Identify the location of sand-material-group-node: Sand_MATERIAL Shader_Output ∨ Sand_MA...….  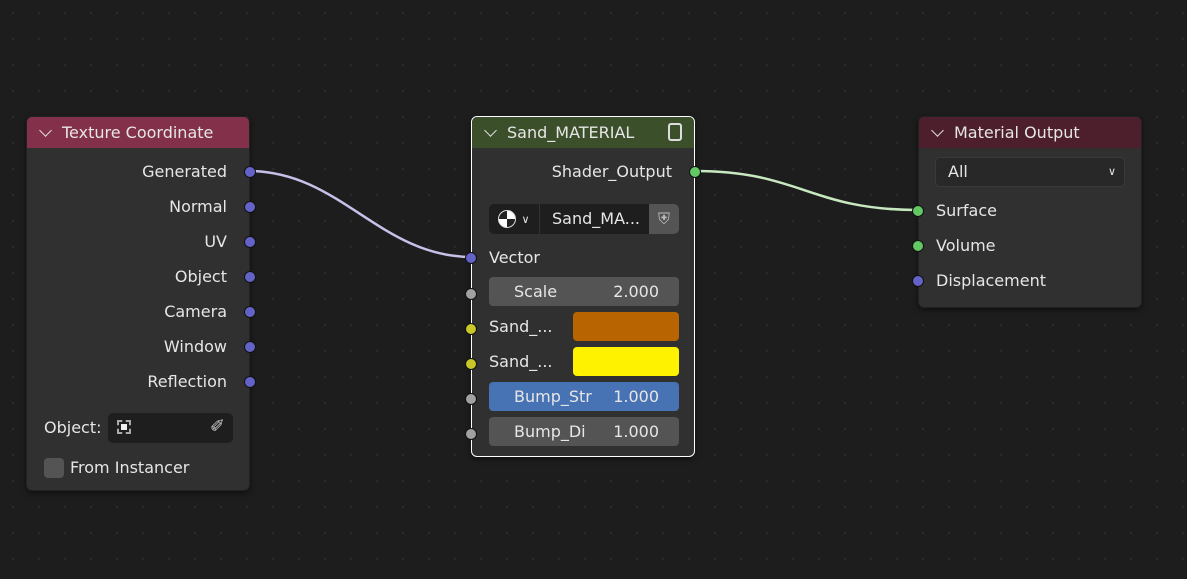
(583, 286).